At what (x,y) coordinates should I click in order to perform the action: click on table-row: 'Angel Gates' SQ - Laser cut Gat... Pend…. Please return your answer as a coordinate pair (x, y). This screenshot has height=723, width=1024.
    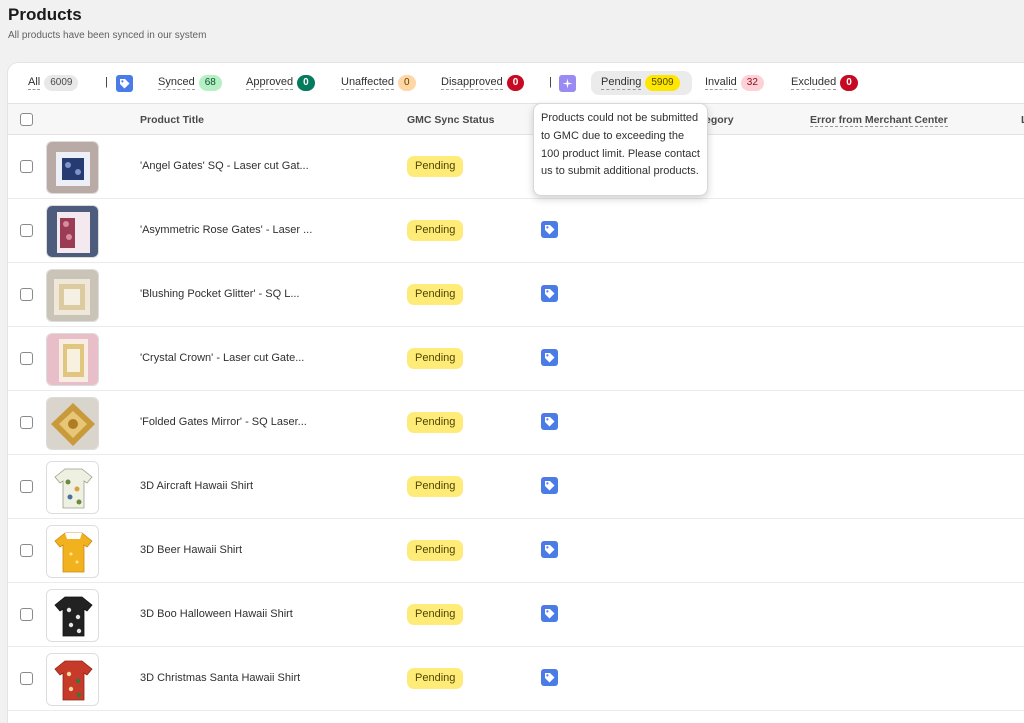
    Looking at the image, I should click on (516, 167).